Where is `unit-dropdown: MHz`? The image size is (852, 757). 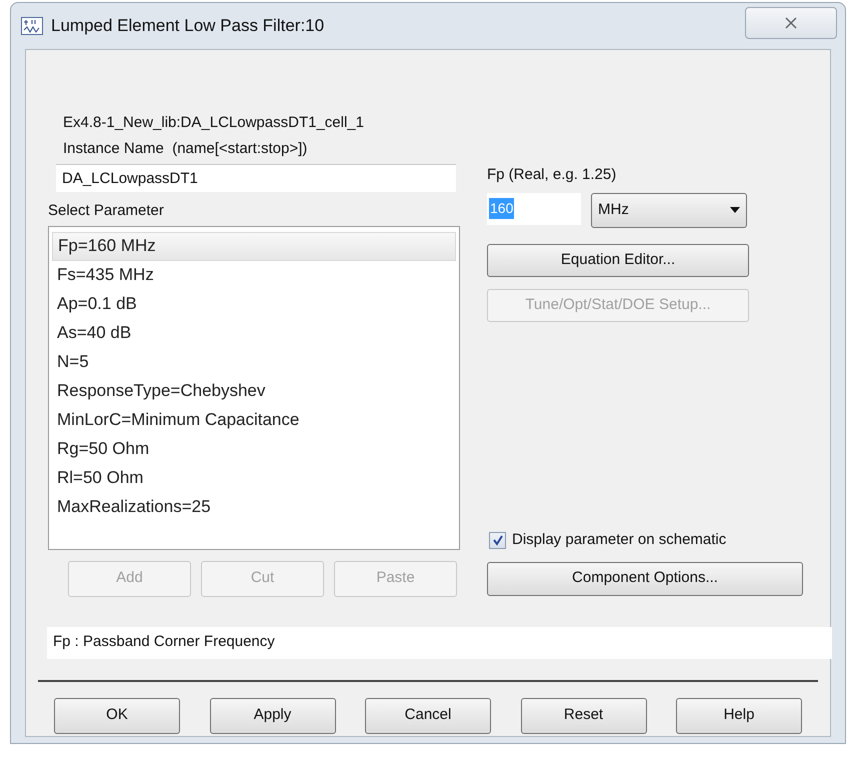 unit-dropdown: MHz is located at coordinates (669, 210).